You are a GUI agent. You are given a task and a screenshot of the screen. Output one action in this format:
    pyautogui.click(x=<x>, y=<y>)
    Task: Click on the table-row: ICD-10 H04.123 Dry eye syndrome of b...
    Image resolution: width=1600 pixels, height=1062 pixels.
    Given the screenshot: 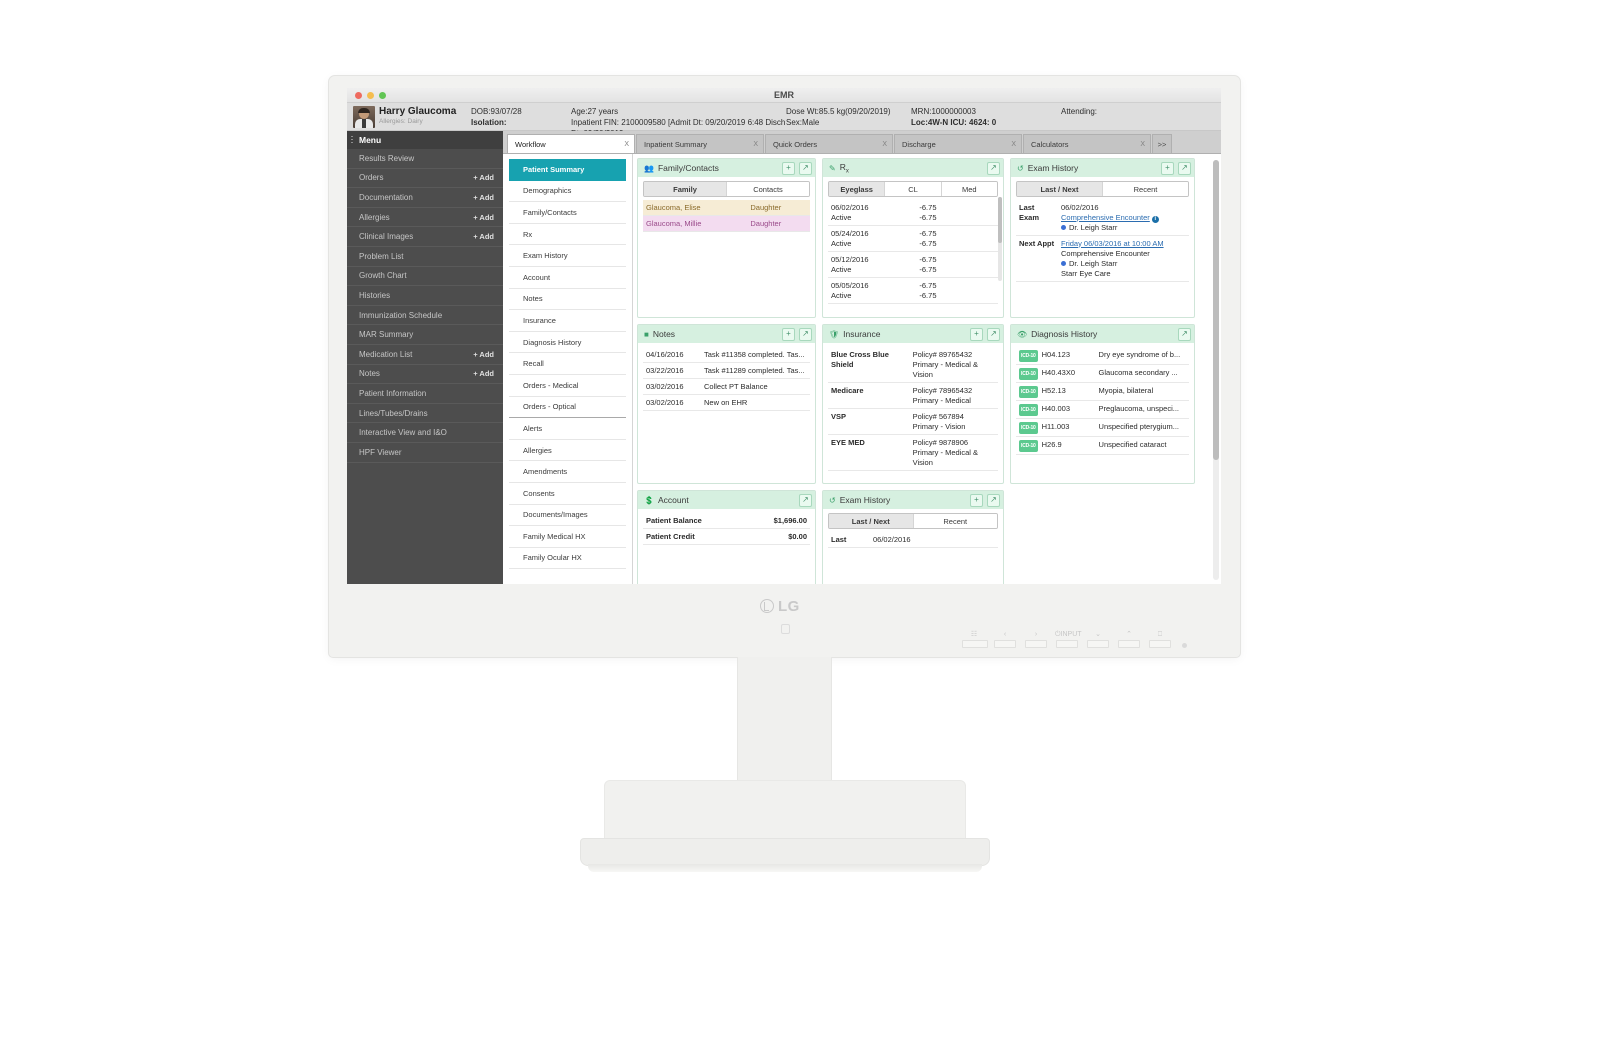 What is the action you would take?
    pyautogui.click(x=1102, y=356)
    